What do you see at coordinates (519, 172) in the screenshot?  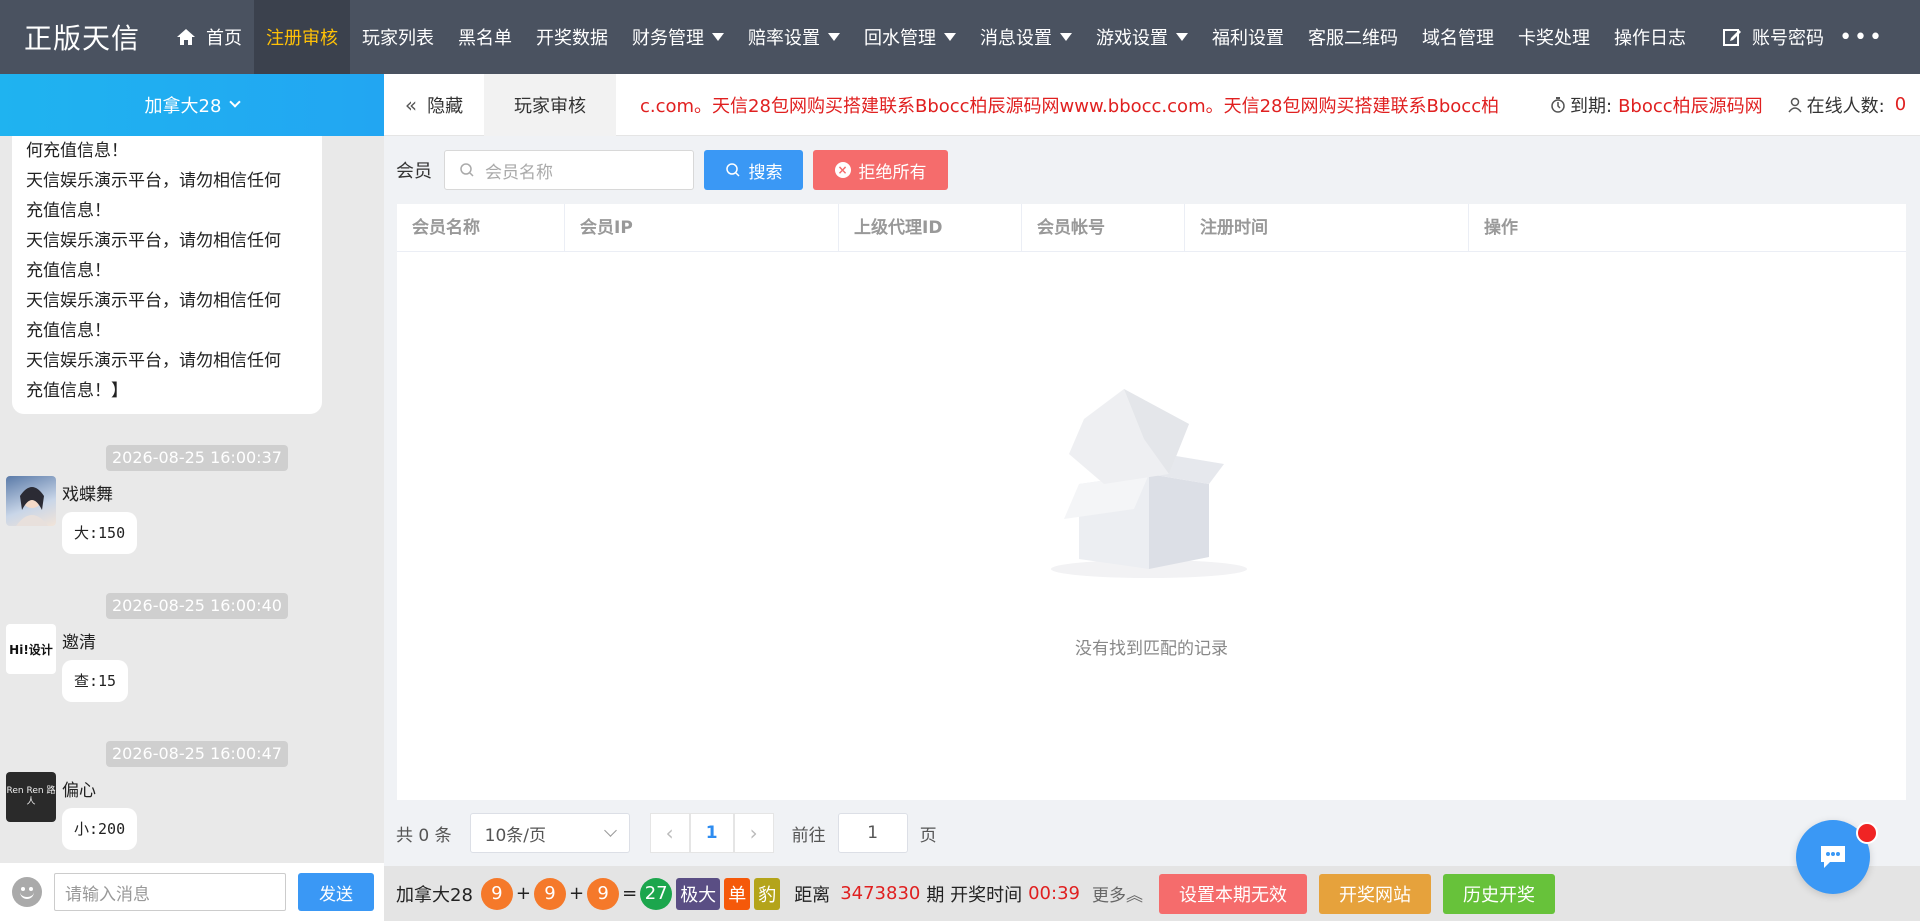 I see `member-search-placeholder: 会员名称` at bounding box center [519, 172].